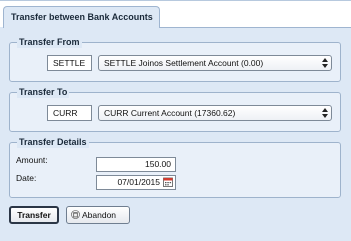 The height and width of the screenshot is (241, 351). What do you see at coordinates (168, 182) in the screenshot?
I see `calendar-icon` at bounding box center [168, 182].